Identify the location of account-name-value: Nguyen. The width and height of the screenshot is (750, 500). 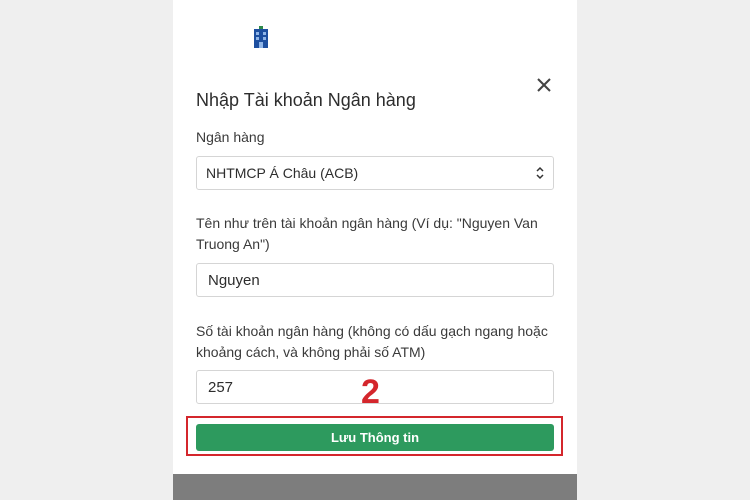
(234, 280).